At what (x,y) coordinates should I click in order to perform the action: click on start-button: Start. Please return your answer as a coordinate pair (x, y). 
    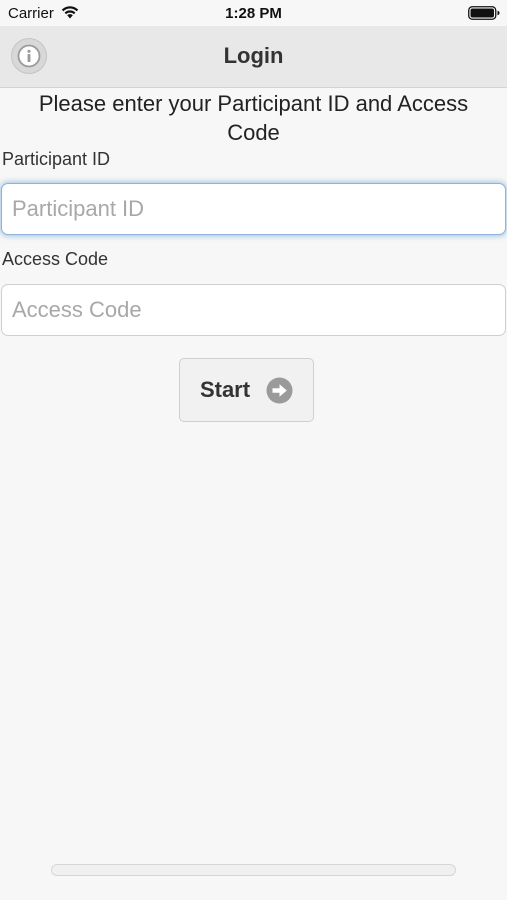
    Looking at the image, I should click on (246, 390).